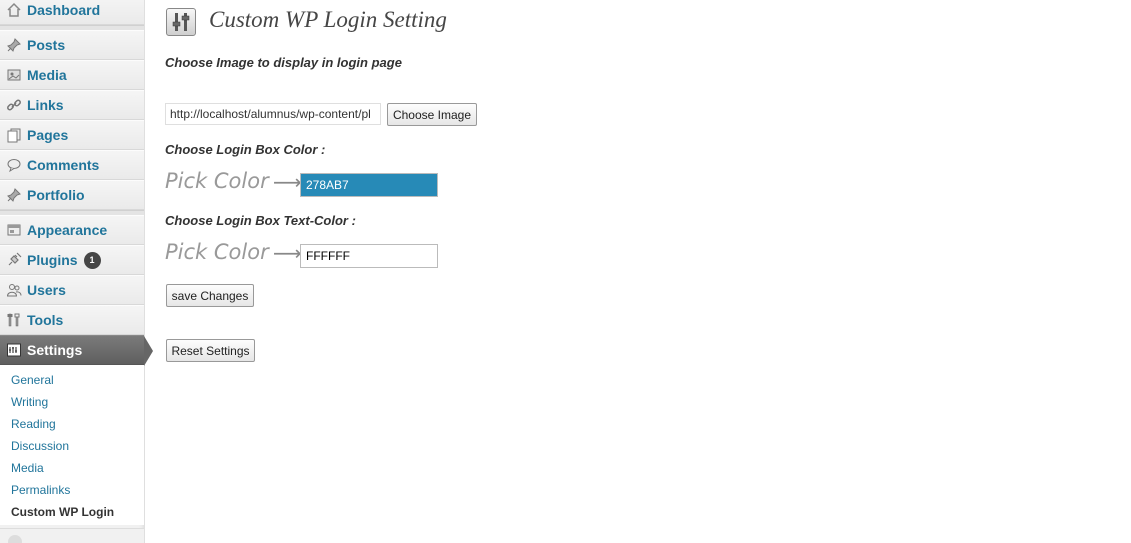 The height and width of the screenshot is (543, 1131). What do you see at coordinates (72, 135) in the screenshot?
I see `sidebar-item-pages: Pages` at bounding box center [72, 135].